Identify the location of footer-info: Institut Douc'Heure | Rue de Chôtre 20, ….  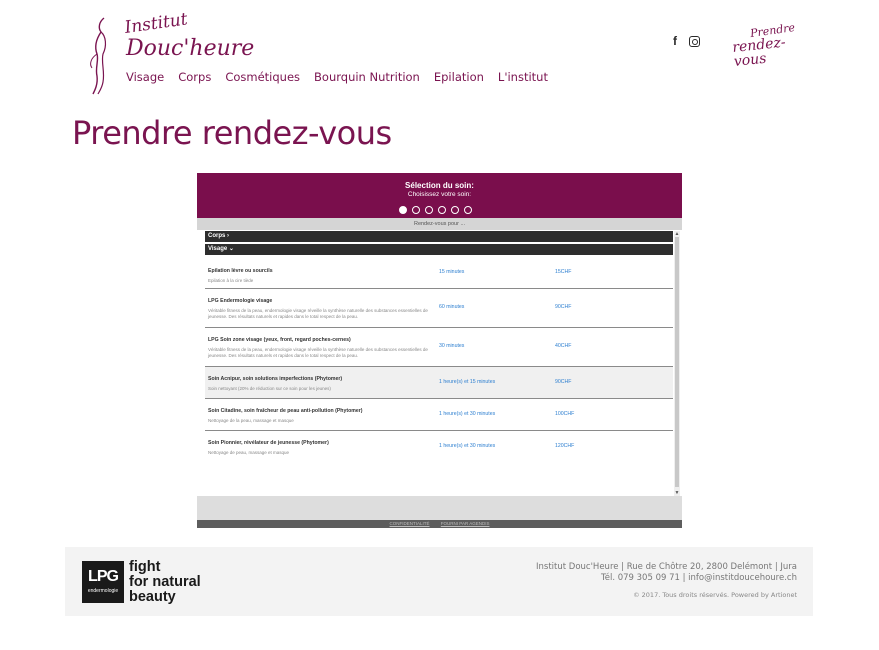
(666, 580).